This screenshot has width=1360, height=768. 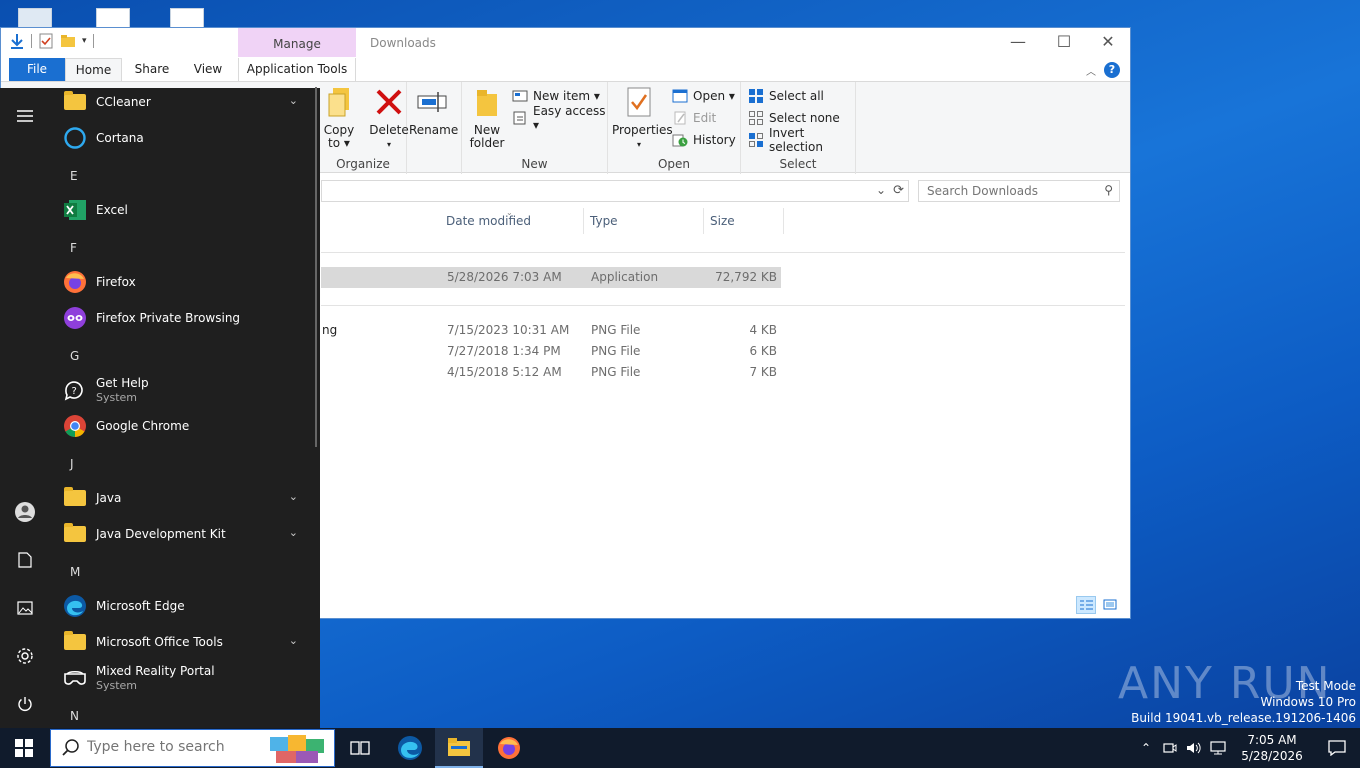 What do you see at coordinates (433, 111) in the screenshot?
I see `rename-button: Rename` at bounding box center [433, 111].